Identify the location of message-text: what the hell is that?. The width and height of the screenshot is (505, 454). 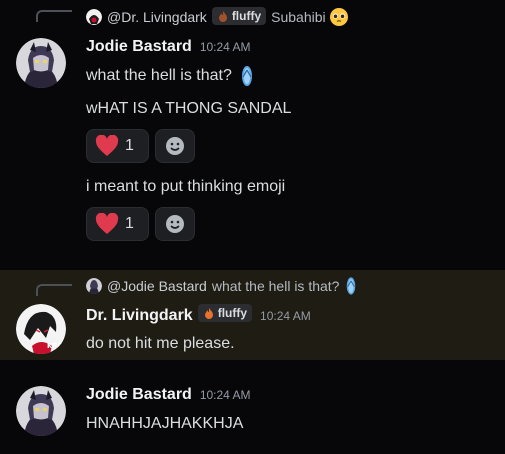
(170, 76).